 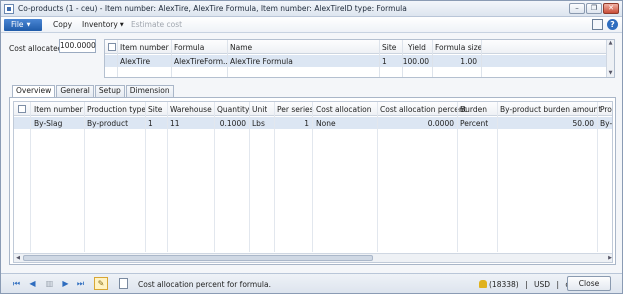 What do you see at coordinates (611, 8) in the screenshot?
I see `close-window-button: ✕` at bounding box center [611, 8].